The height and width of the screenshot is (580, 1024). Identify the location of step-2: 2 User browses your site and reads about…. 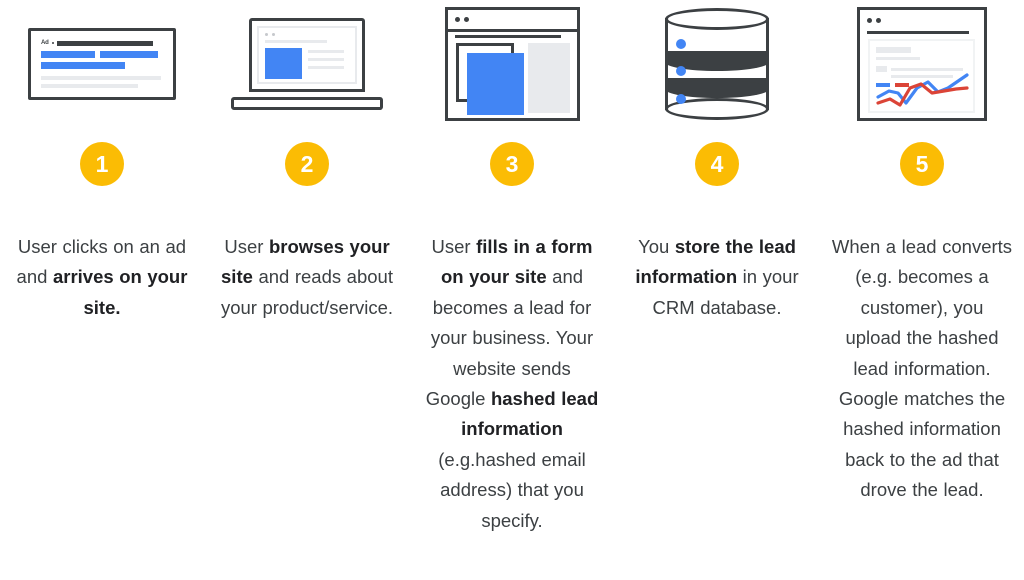
(307, 161).